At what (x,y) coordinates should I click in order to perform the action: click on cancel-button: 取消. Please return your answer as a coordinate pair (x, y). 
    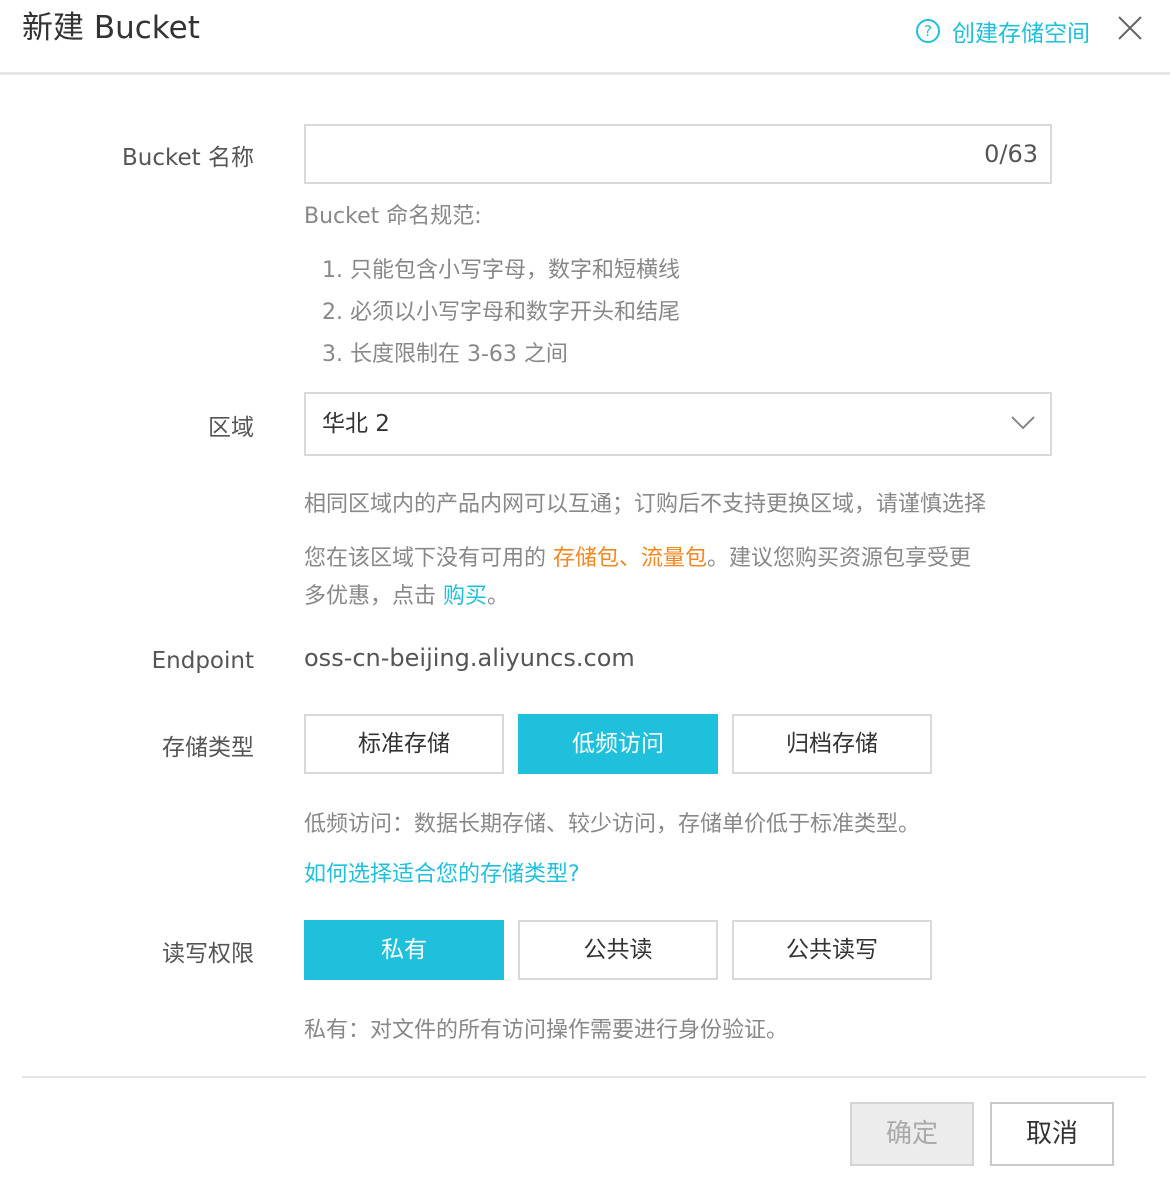
    Looking at the image, I should click on (1052, 1134).